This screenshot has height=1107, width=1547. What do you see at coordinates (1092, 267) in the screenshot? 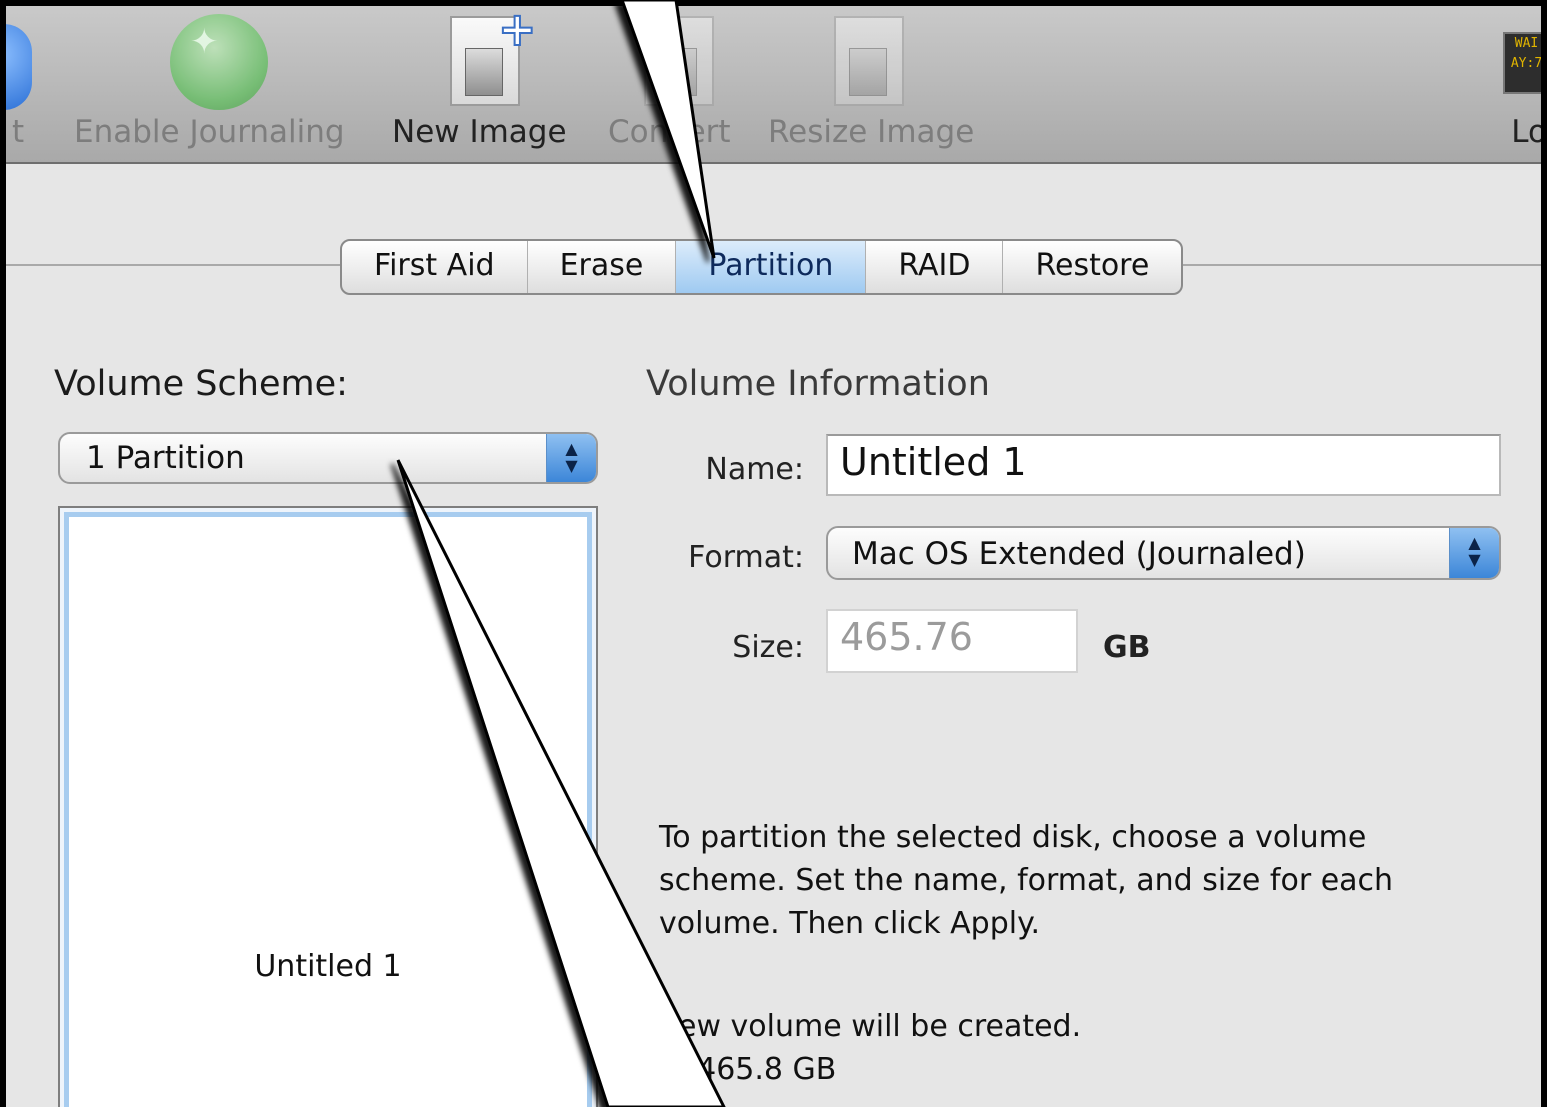
I see `tab-restore: Restore` at bounding box center [1092, 267].